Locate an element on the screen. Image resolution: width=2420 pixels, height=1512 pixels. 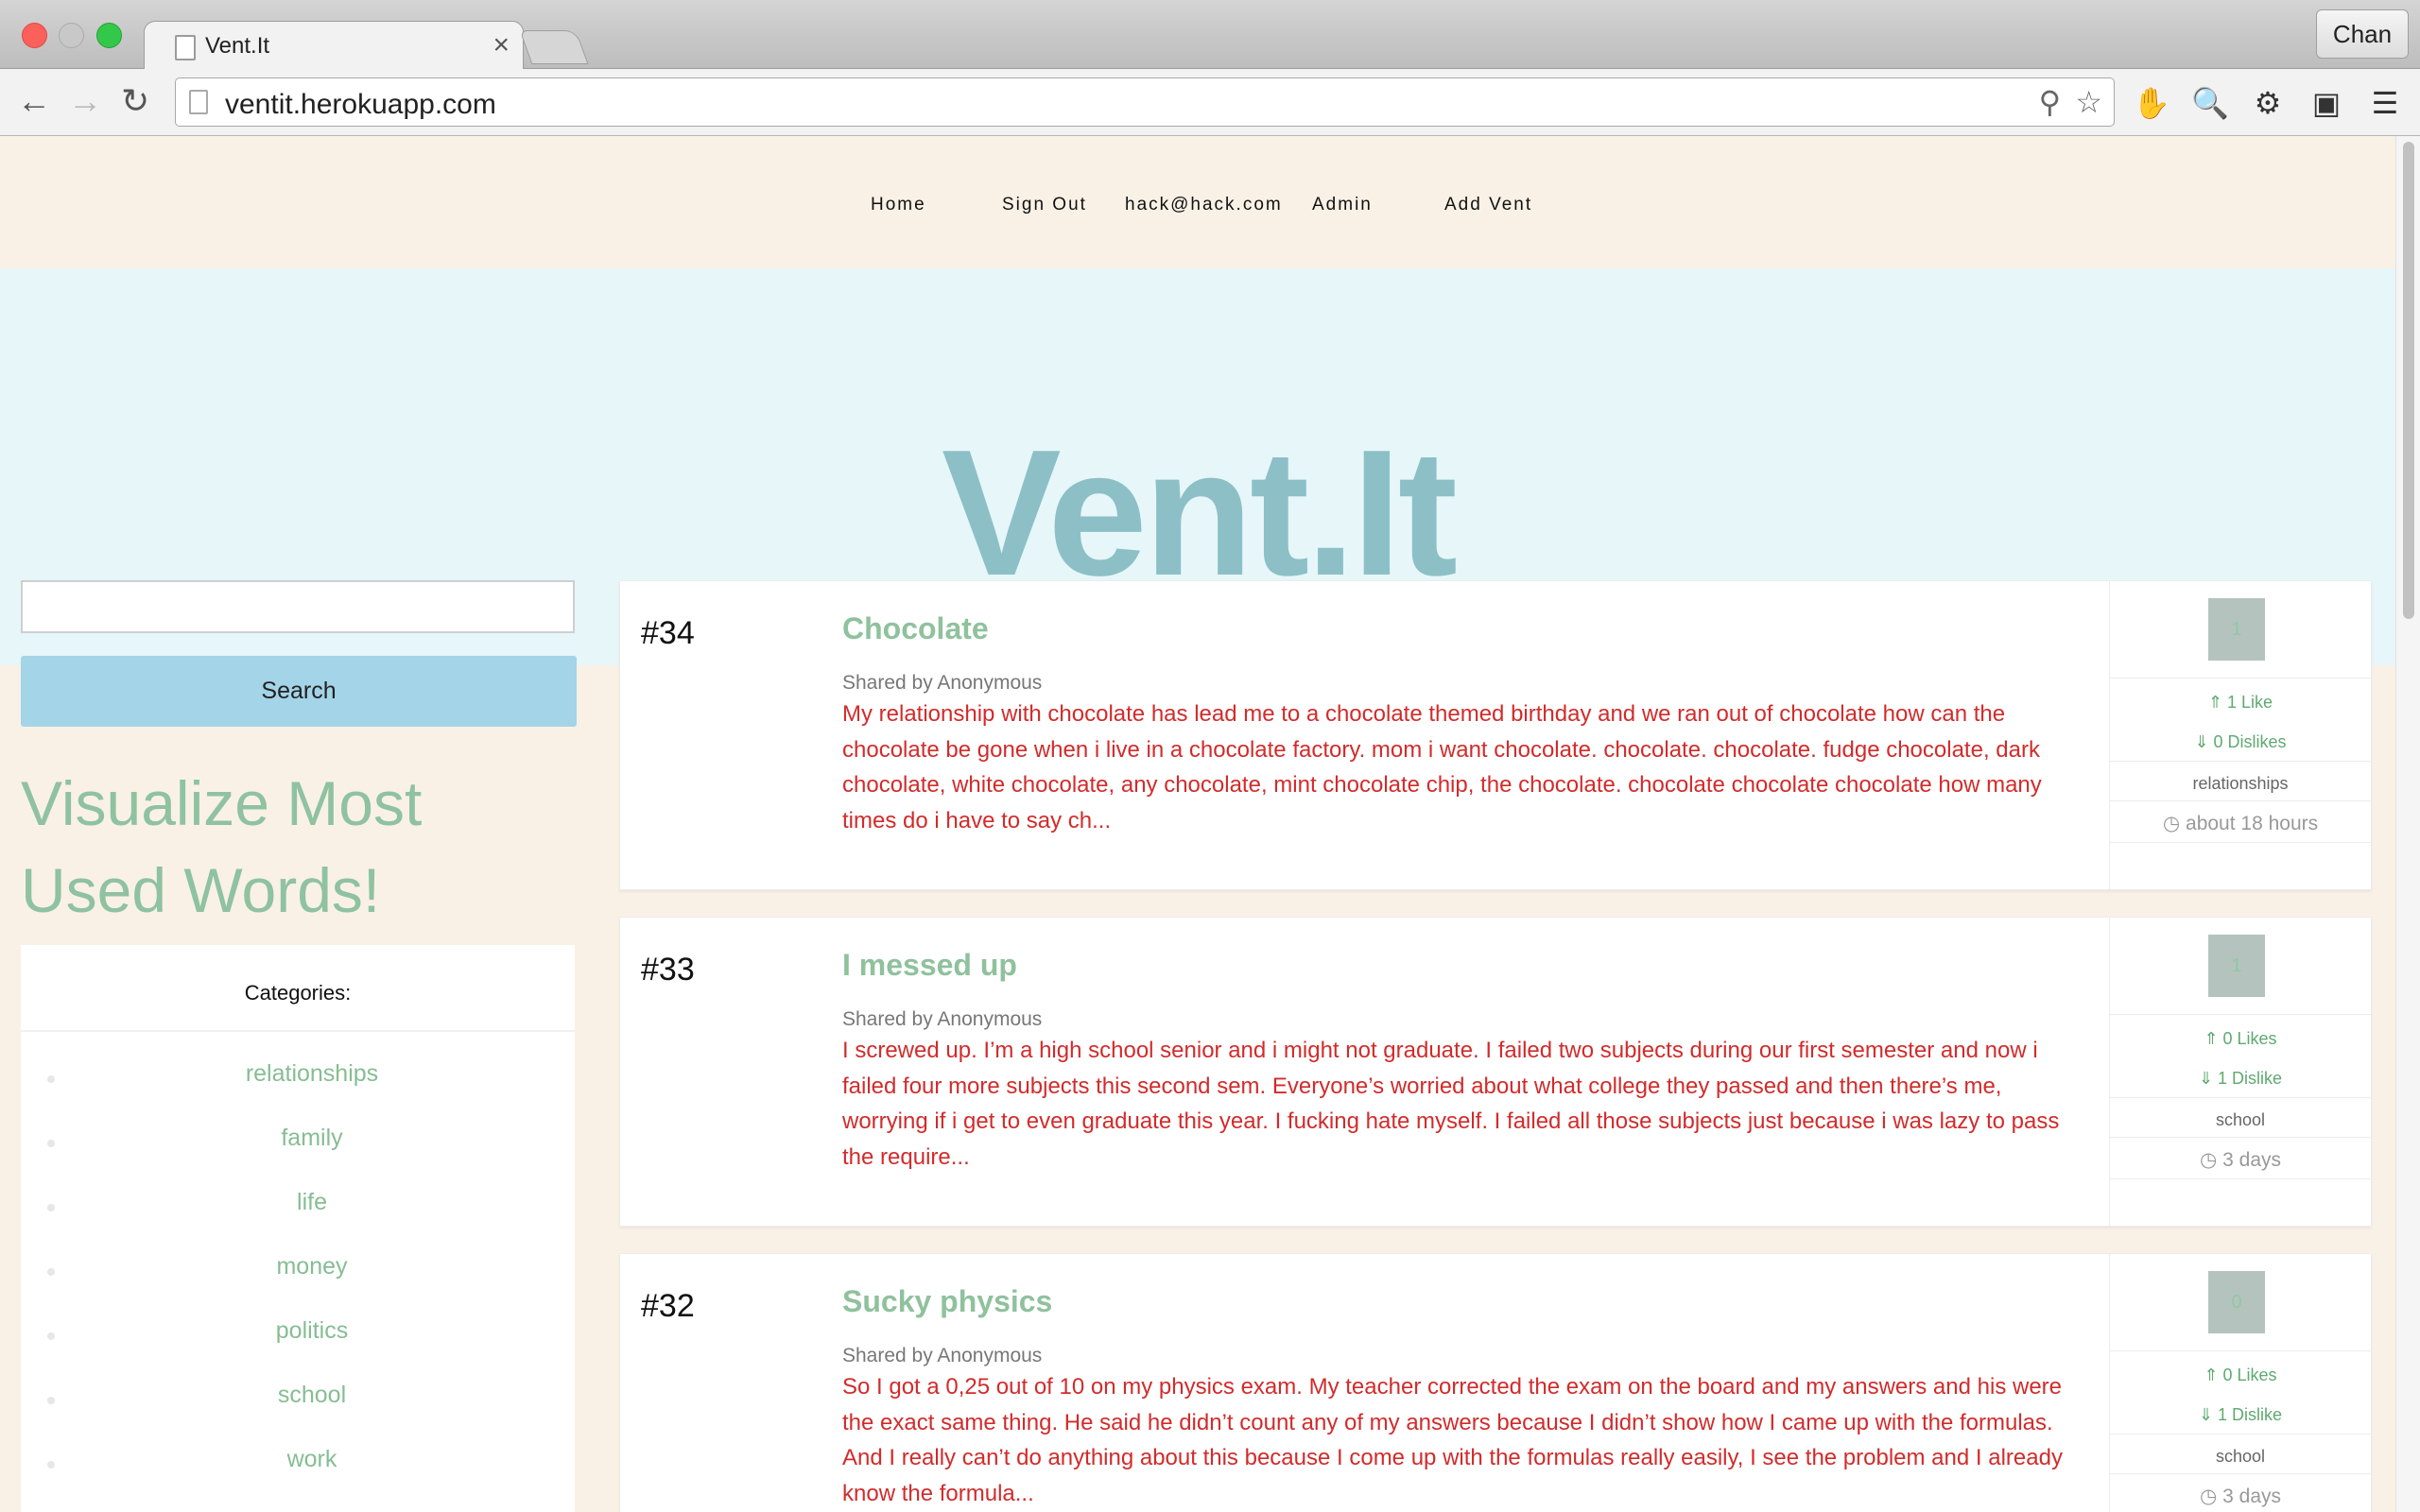
extension-box-icon: ▣ is located at coordinates (2326, 103).